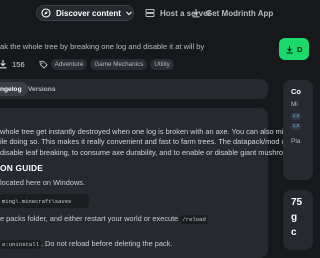 This screenshot has height=258, width=320. Describe the element at coordinates (296, 91) in the screenshot. I see `compatibility-title: Co` at that location.